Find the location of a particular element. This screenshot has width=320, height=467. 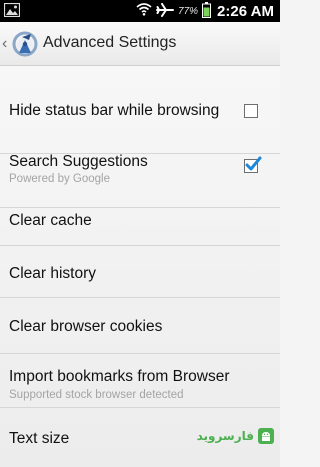

up-caret-icon: ‹ is located at coordinates (5, 43).